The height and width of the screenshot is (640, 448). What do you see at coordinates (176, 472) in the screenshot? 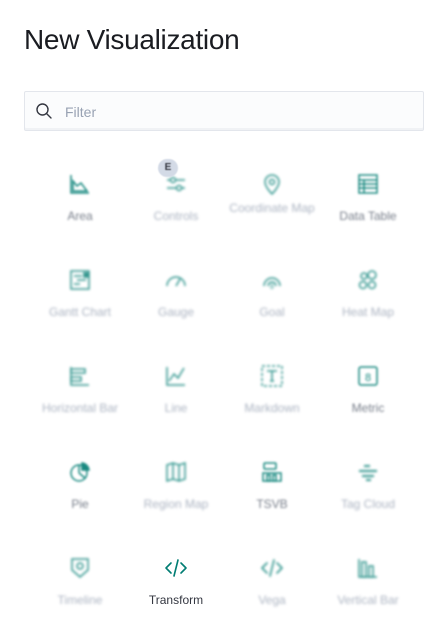
I see `region-map-icon` at bounding box center [176, 472].